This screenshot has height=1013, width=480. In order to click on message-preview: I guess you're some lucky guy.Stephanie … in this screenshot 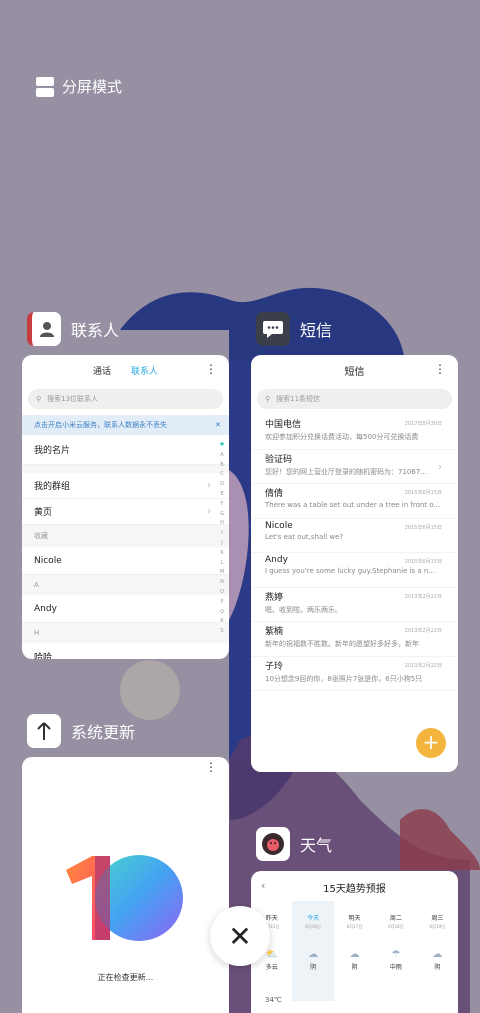, I will do `click(350, 571)`.